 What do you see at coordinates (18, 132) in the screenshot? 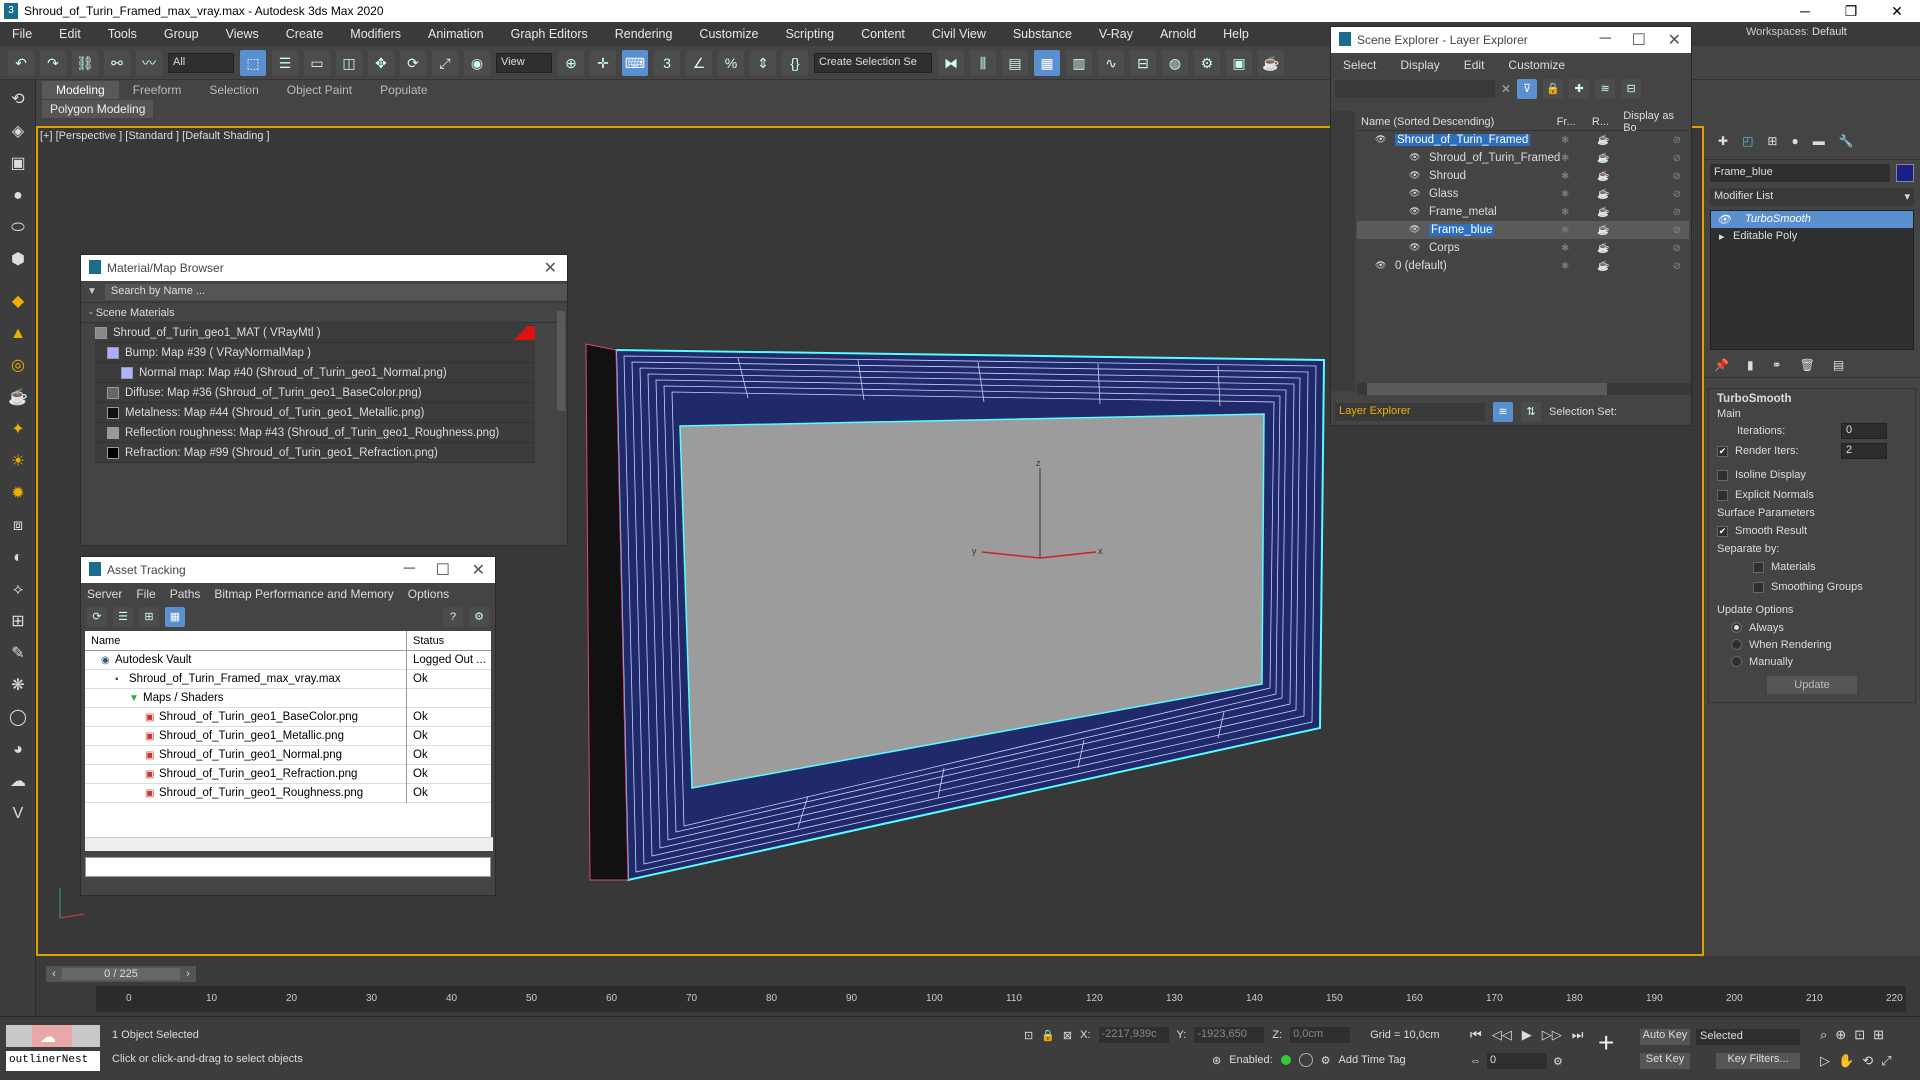
I see `camera-icon: ◈` at bounding box center [18, 132].